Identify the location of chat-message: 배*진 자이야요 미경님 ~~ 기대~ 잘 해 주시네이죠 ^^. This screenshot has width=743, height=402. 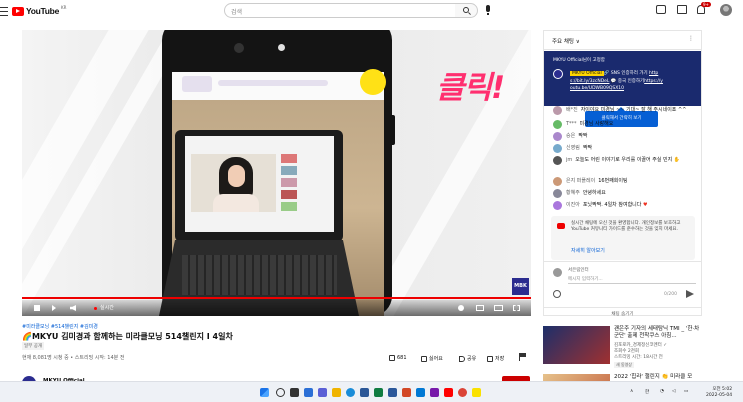
(623, 110).